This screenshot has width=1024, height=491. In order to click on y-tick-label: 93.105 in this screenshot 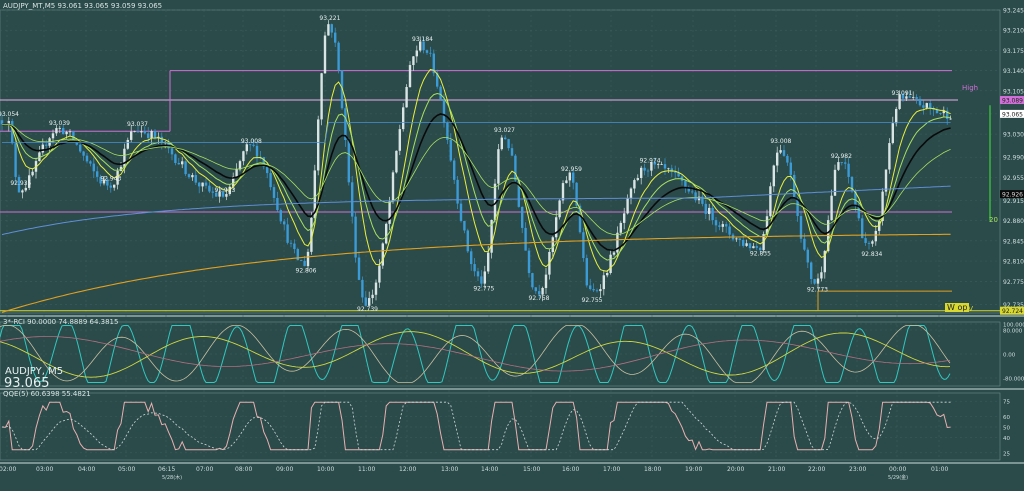, I will do `click(1013, 91)`.